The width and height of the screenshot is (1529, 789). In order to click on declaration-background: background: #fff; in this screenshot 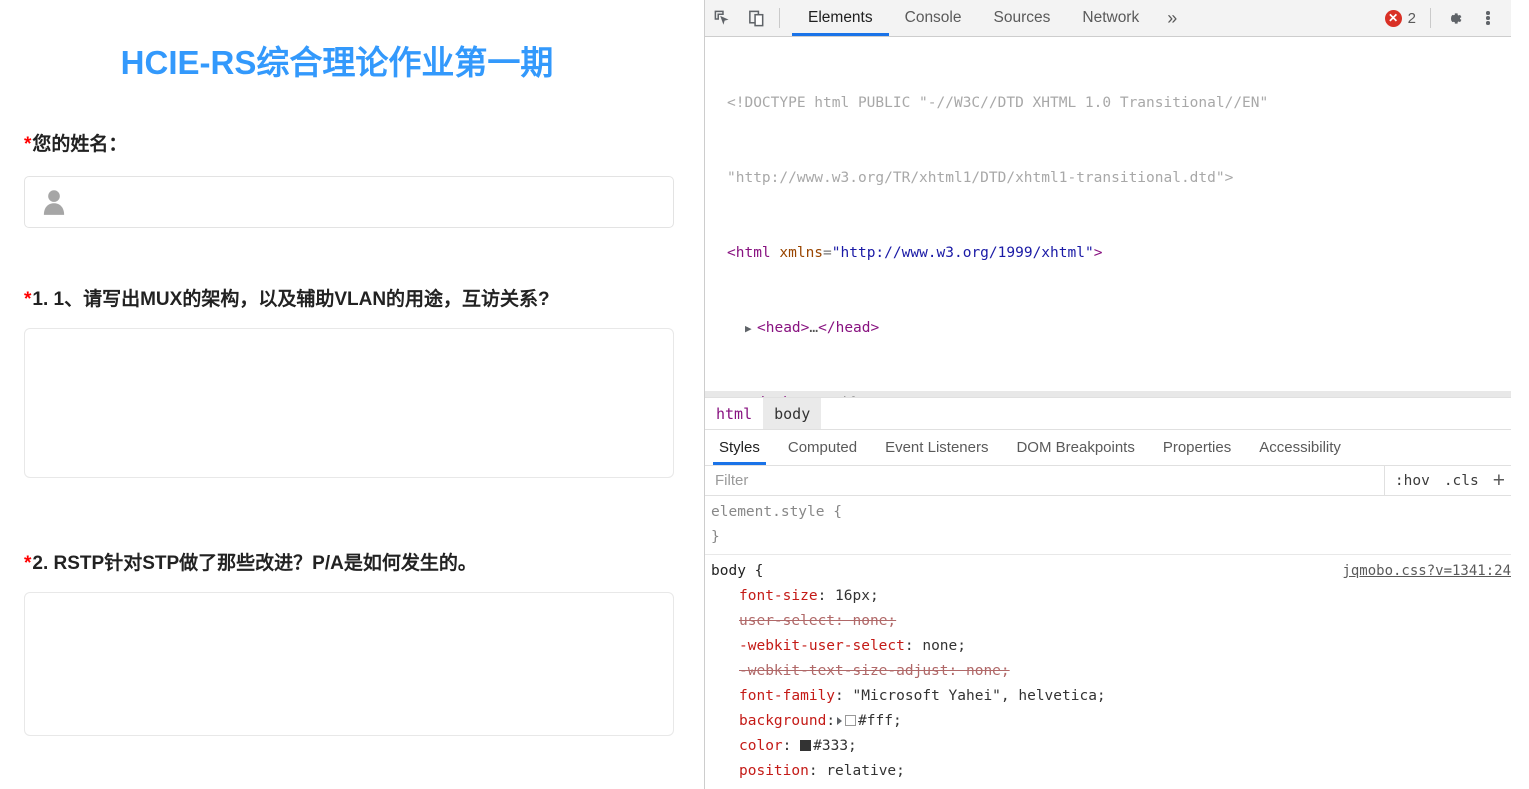, I will do `click(1111, 721)`.